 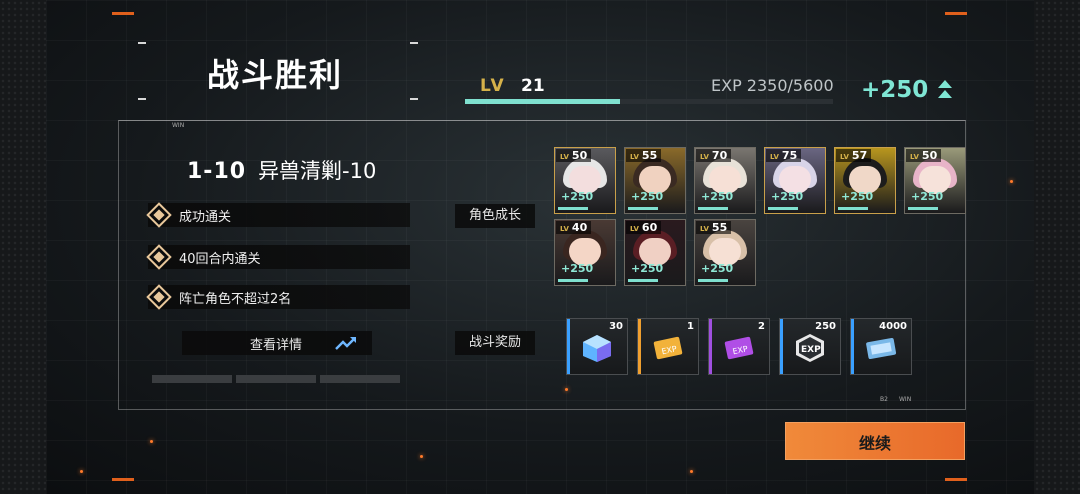 What do you see at coordinates (275, 75) in the screenshot?
I see `page-title: 战斗胜利` at bounding box center [275, 75].